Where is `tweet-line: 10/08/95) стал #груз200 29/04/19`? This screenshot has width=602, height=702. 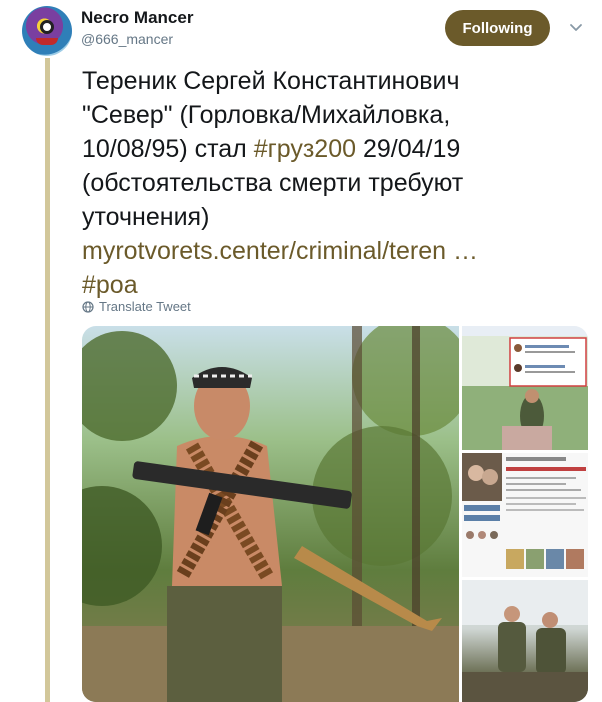
tweet-line: 10/08/95) стал #груз200 29/04/19 is located at coordinates (271, 149).